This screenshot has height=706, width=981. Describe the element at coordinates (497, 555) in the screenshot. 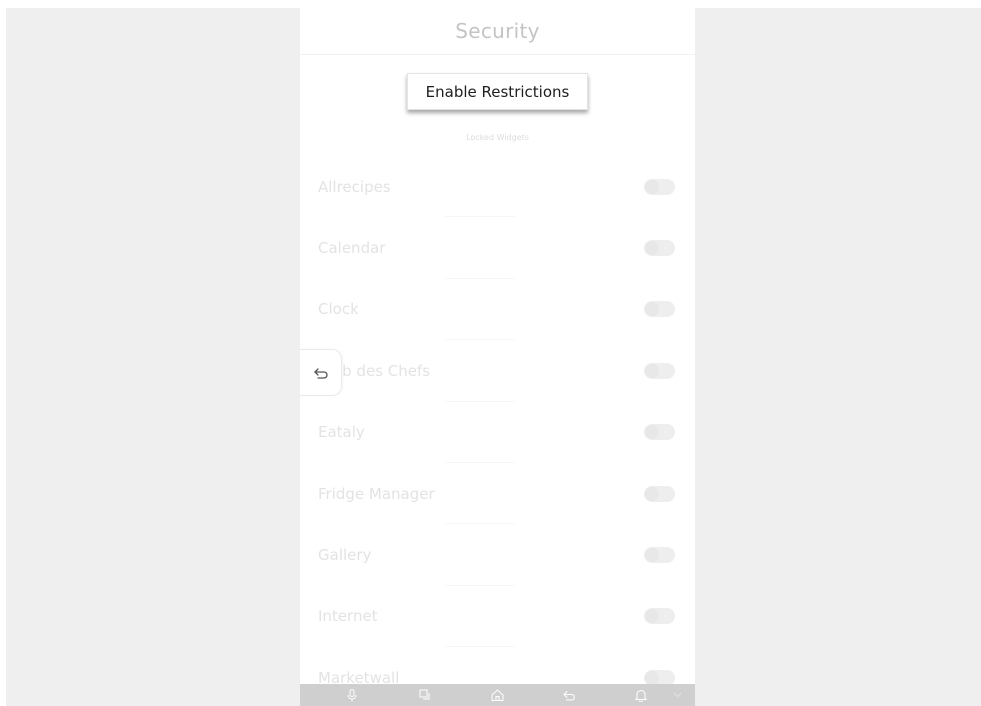

I see `widget-row-gallery: Gallery` at that location.